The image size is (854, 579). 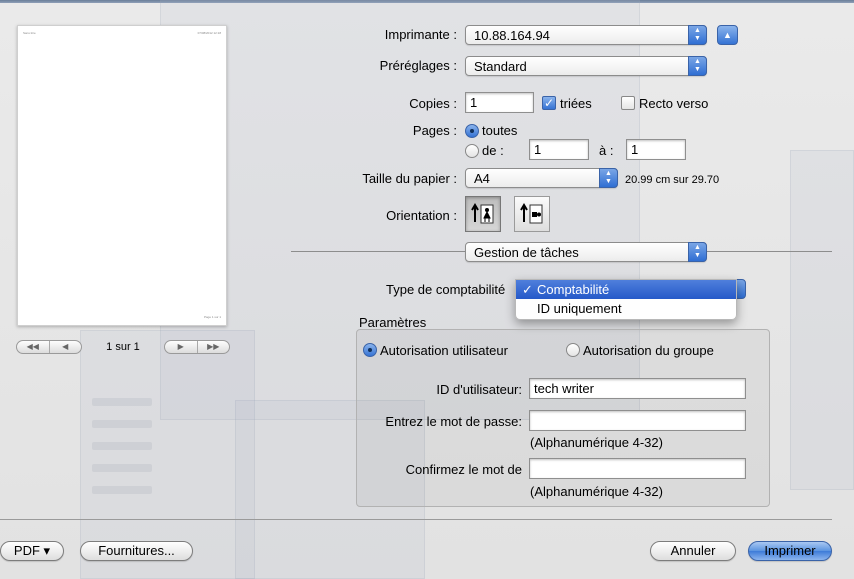 I want to click on printer-value: 10.88.164.94, so click(x=512, y=35).